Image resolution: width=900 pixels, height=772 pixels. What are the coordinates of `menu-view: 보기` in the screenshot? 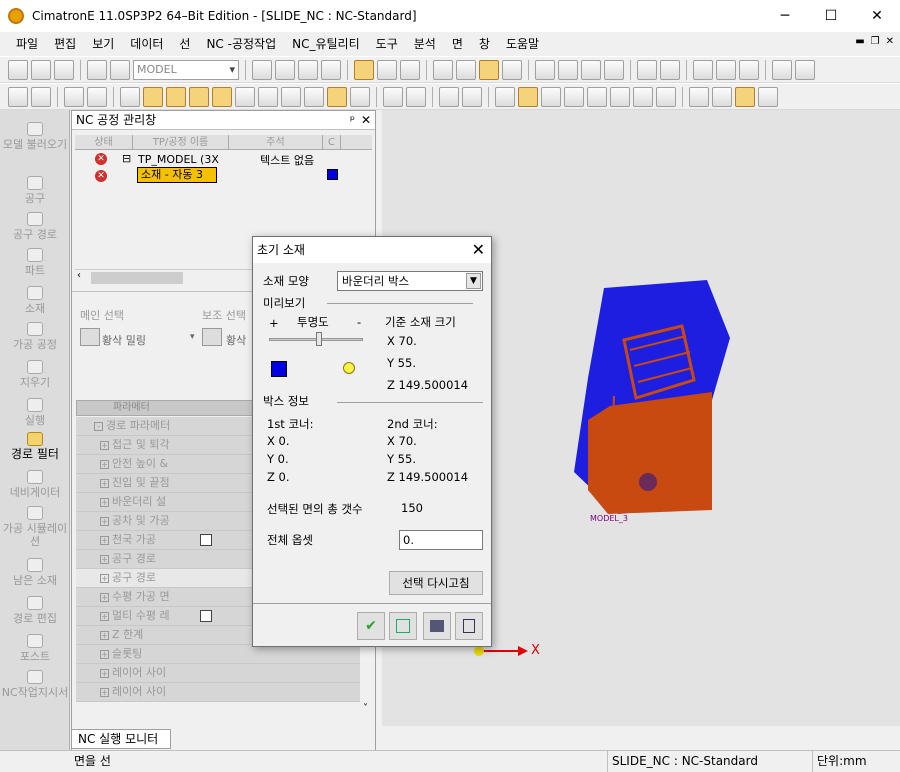 It's located at (103, 44).